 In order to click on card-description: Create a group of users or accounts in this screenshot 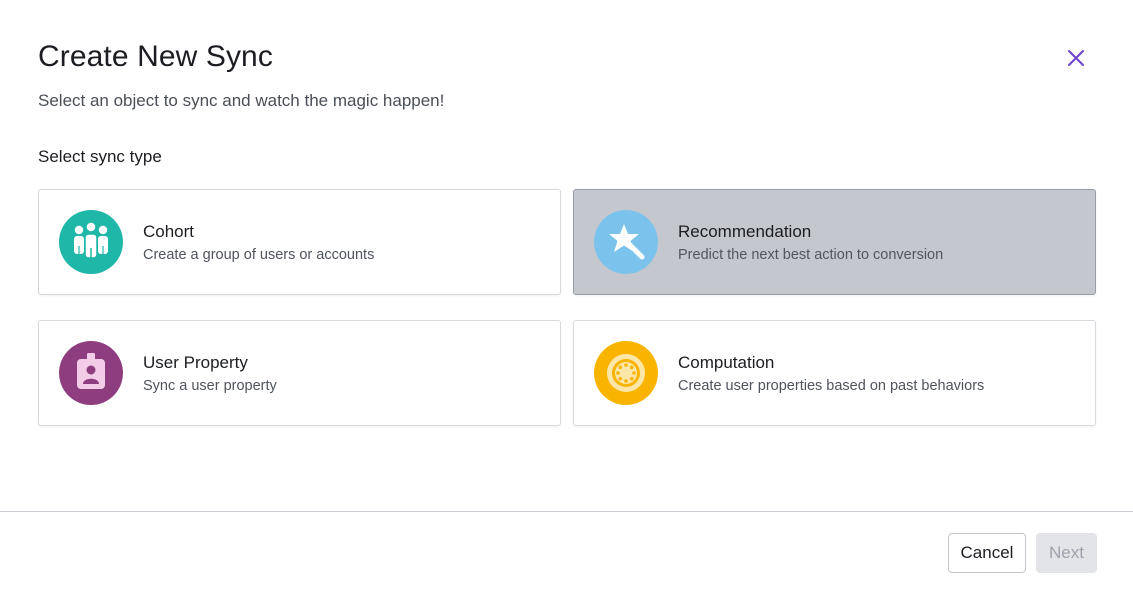, I will do `click(259, 255)`.